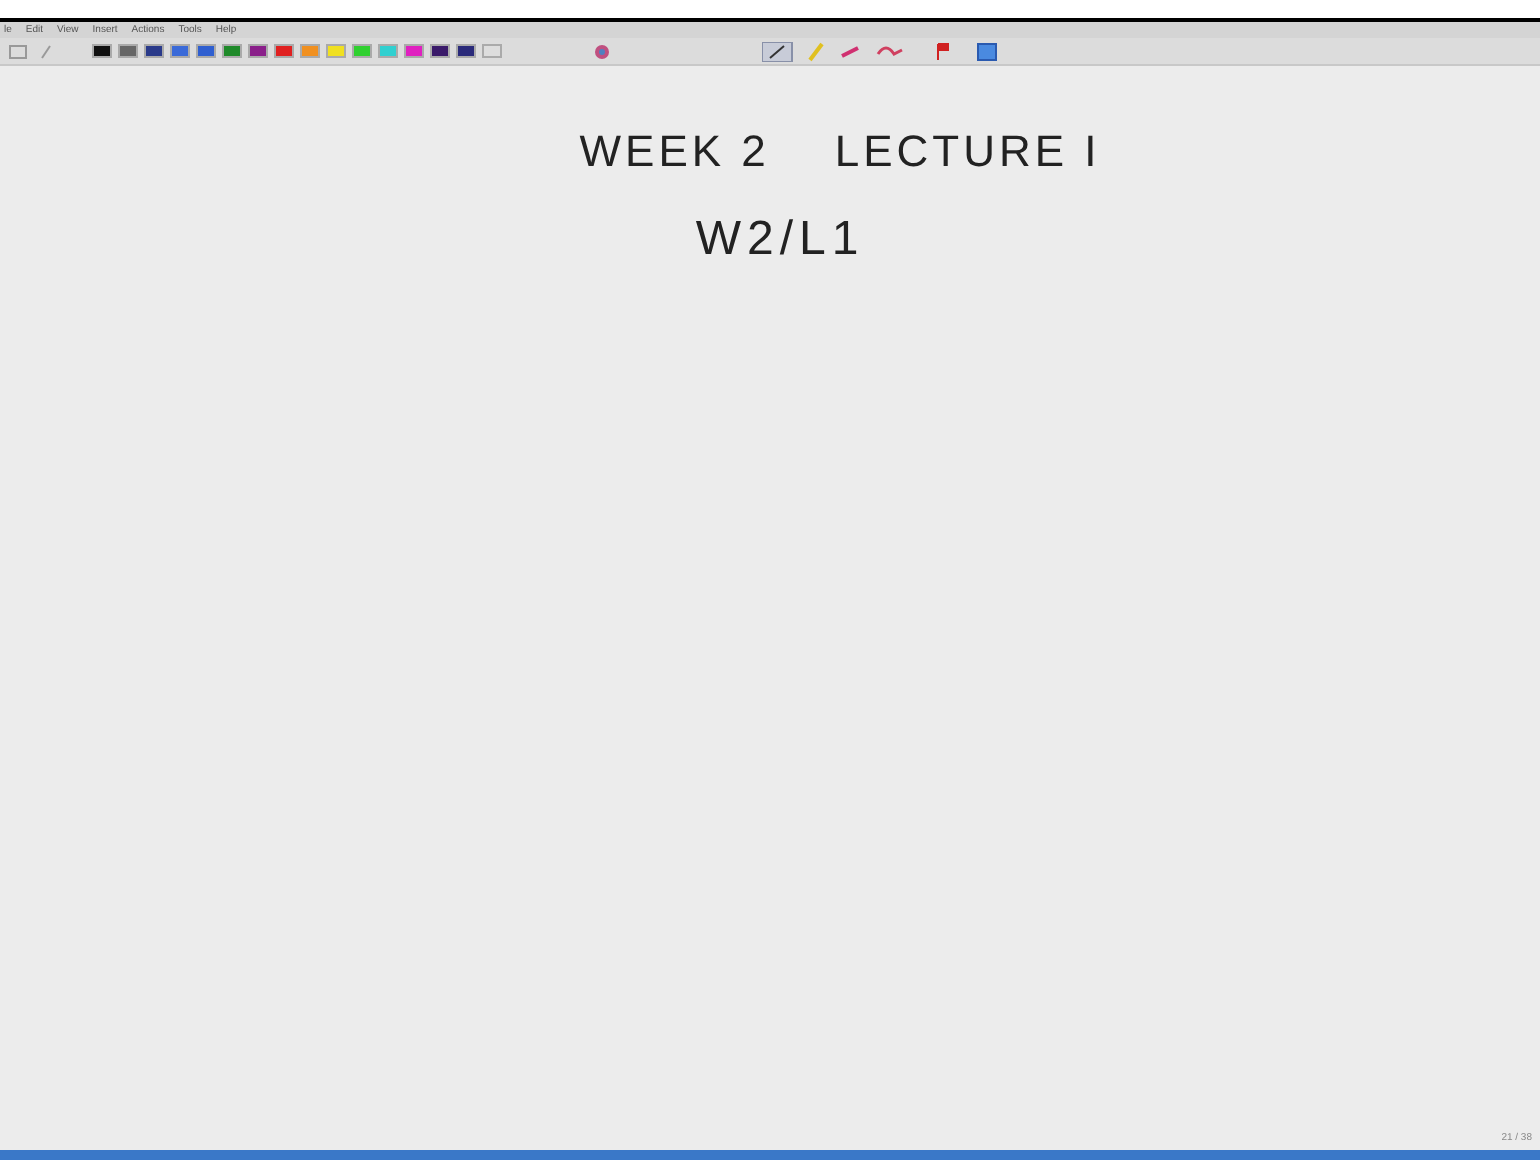 This screenshot has height=1160, width=1540. What do you see at coordinates (780, 240) in the screenshot?
I see `handwritten-subtitle: W2/L1` at bounding box center [780, 240].